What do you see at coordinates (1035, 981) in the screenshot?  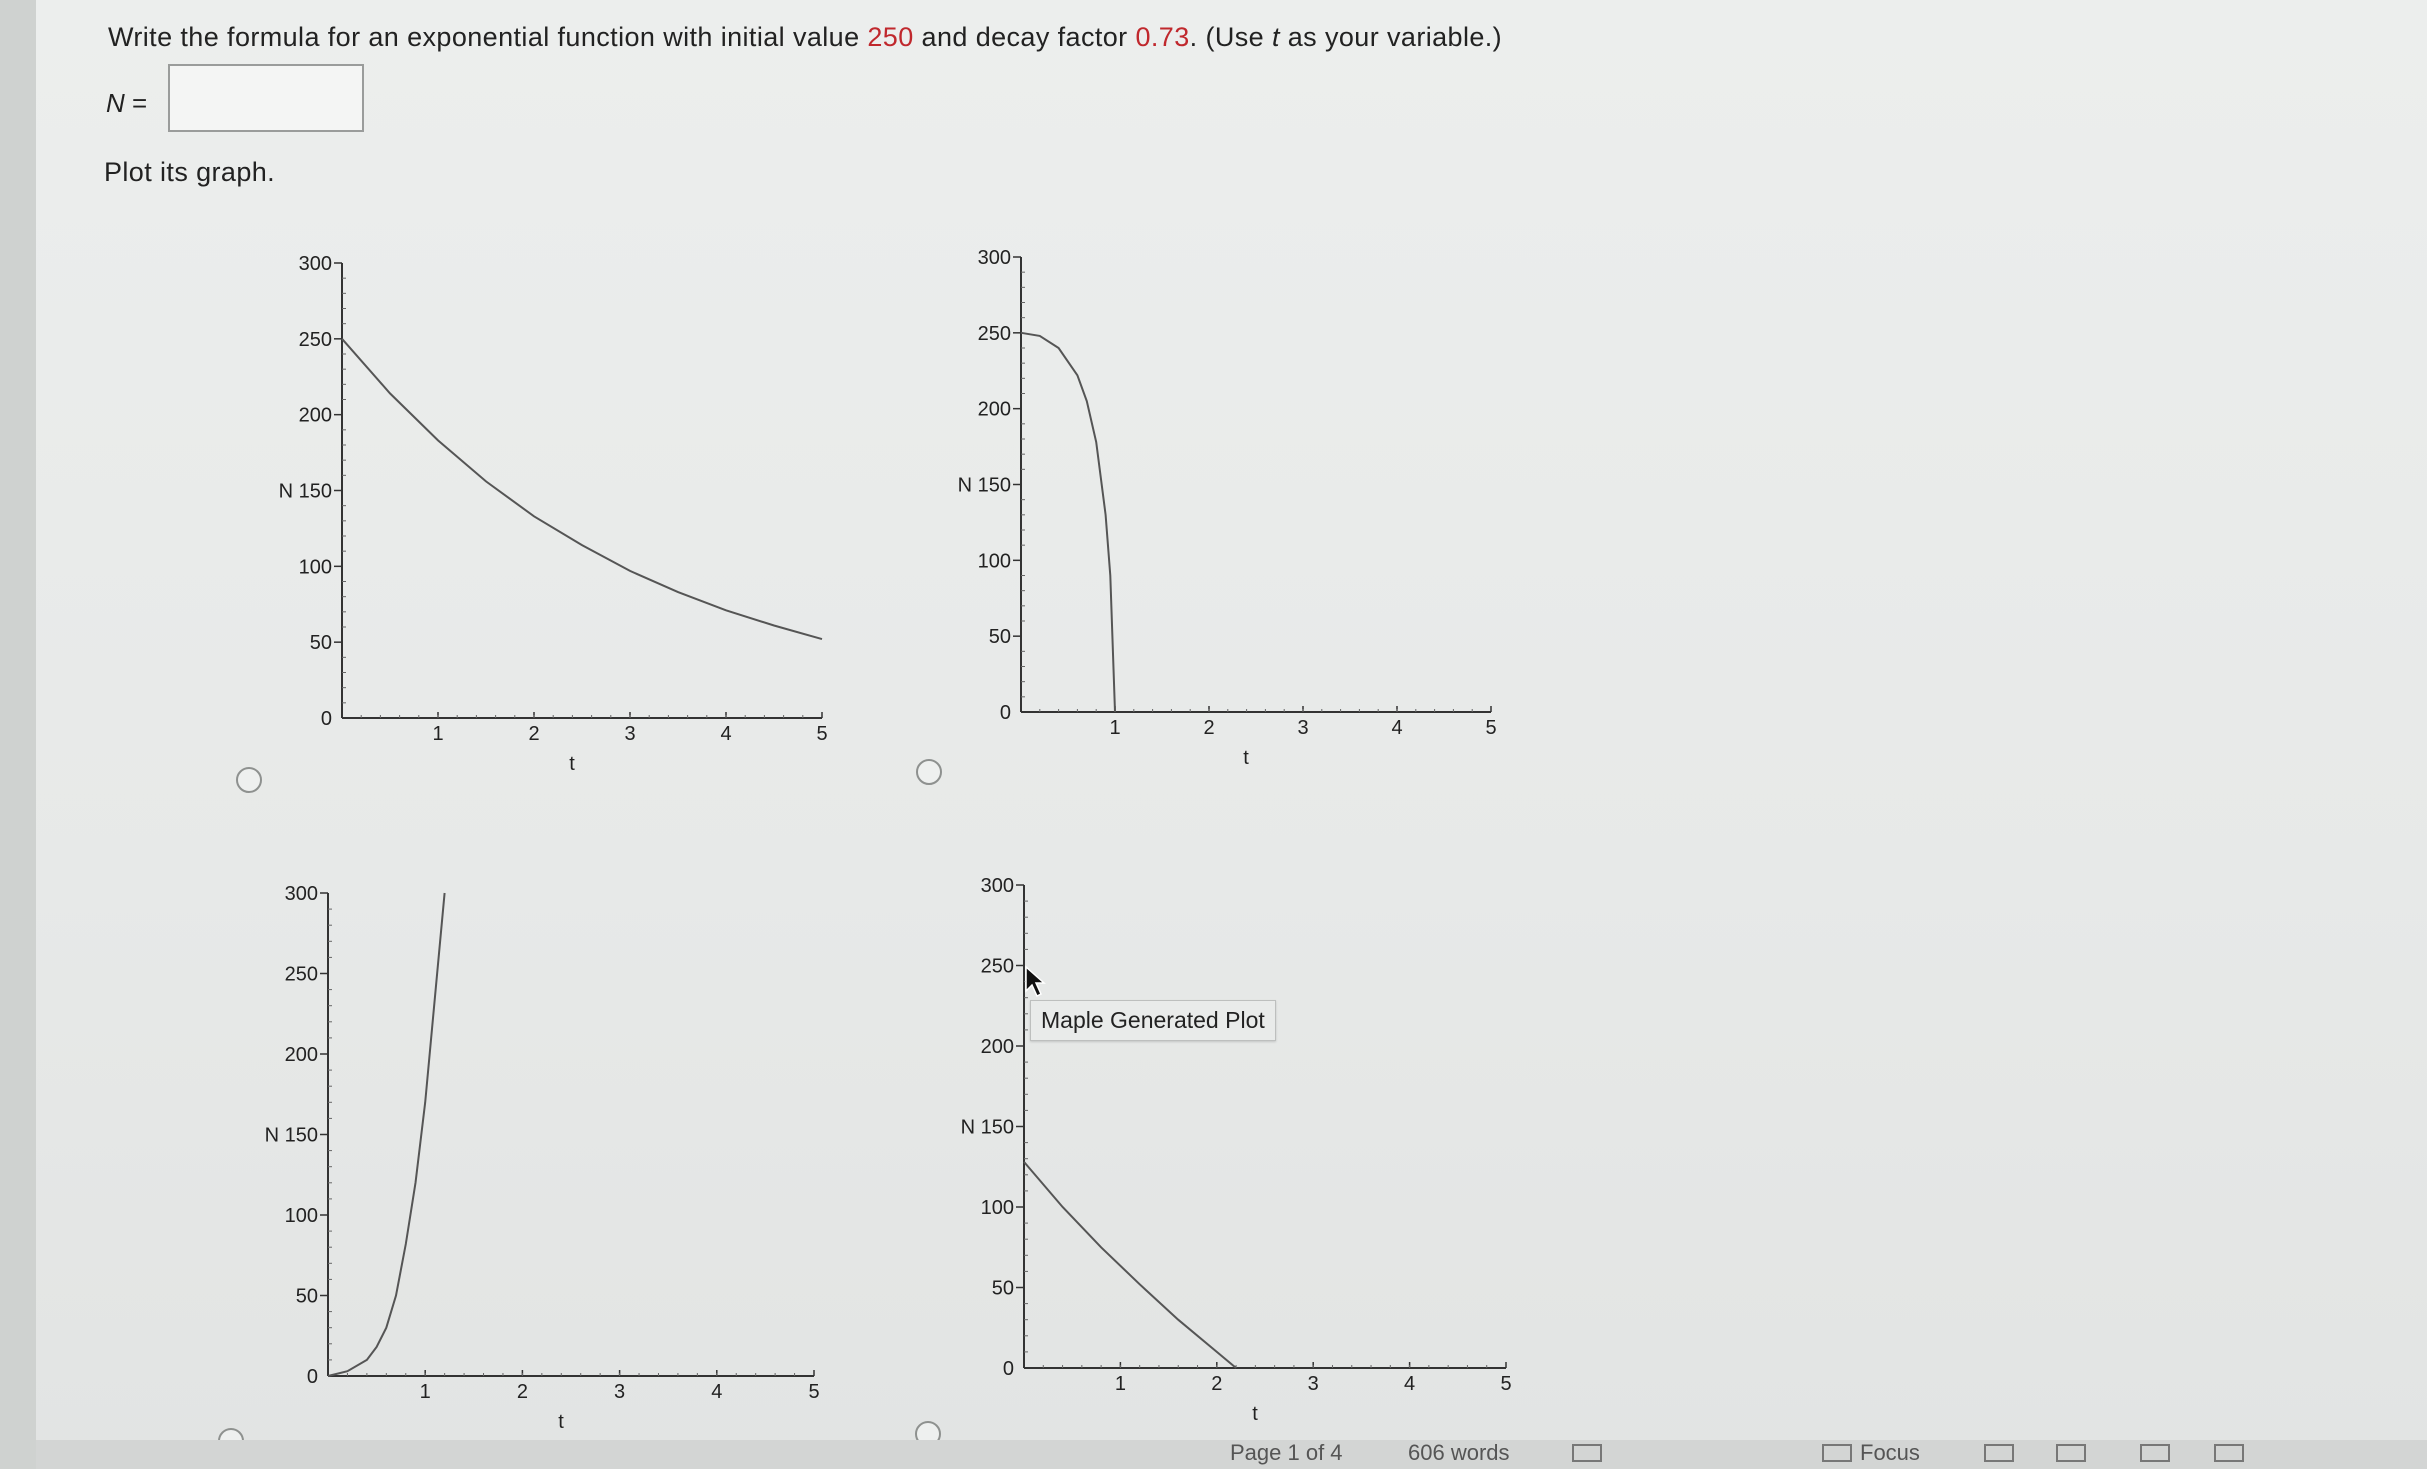 I see `mouse-cursor-icon` at bounding box center [1035, 981].